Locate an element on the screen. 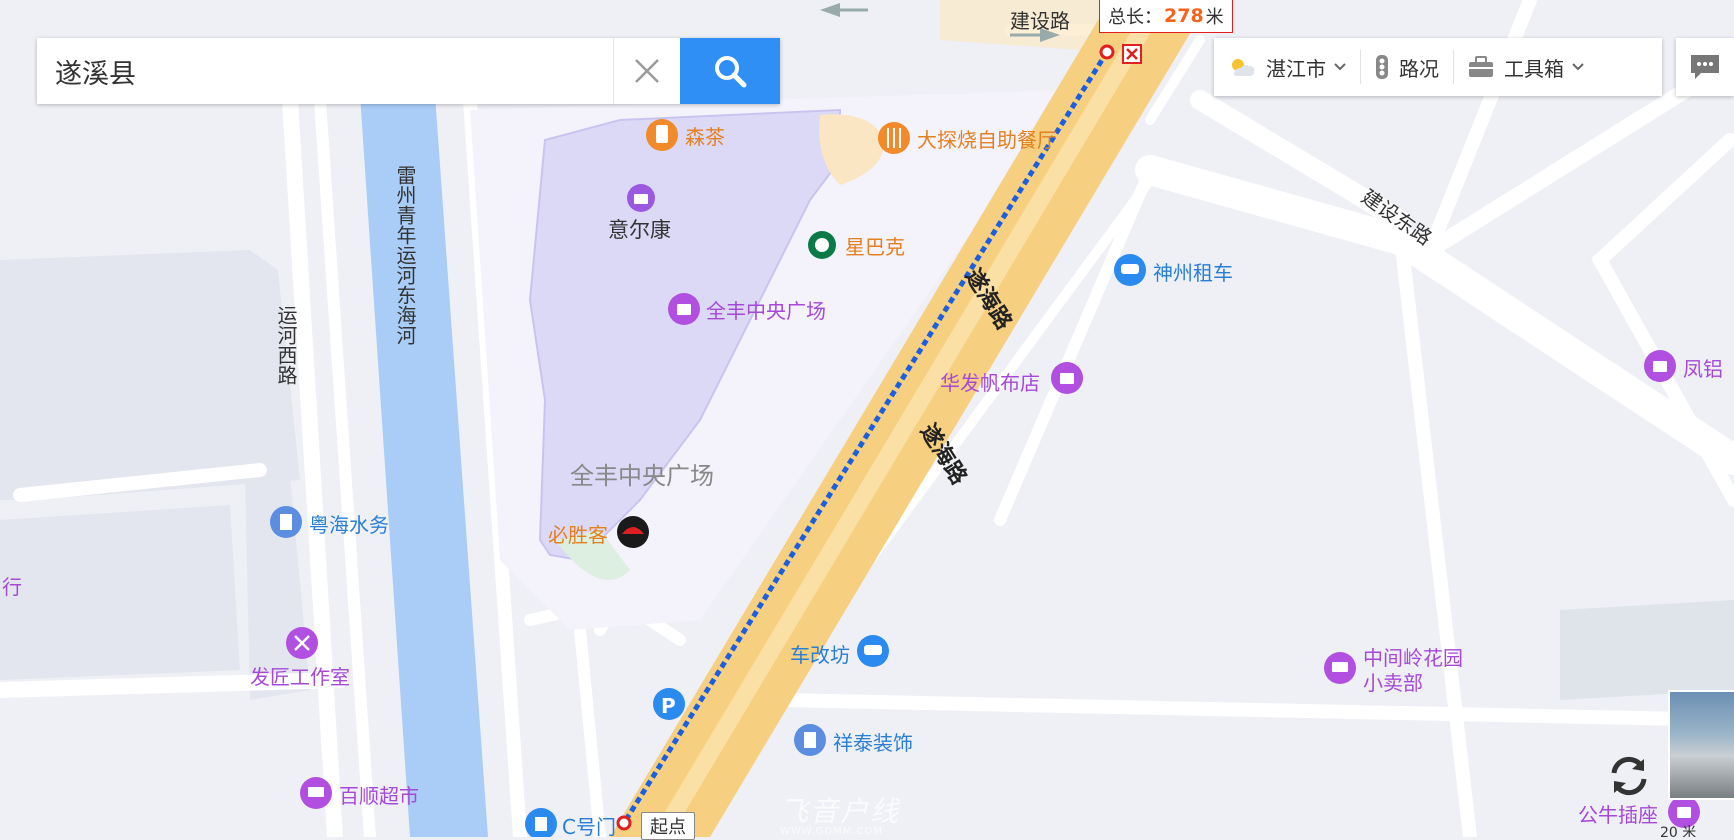 This screenshot has width=1734, height=840. scale-label: 20 米 is located at coordinates (1678, 831).